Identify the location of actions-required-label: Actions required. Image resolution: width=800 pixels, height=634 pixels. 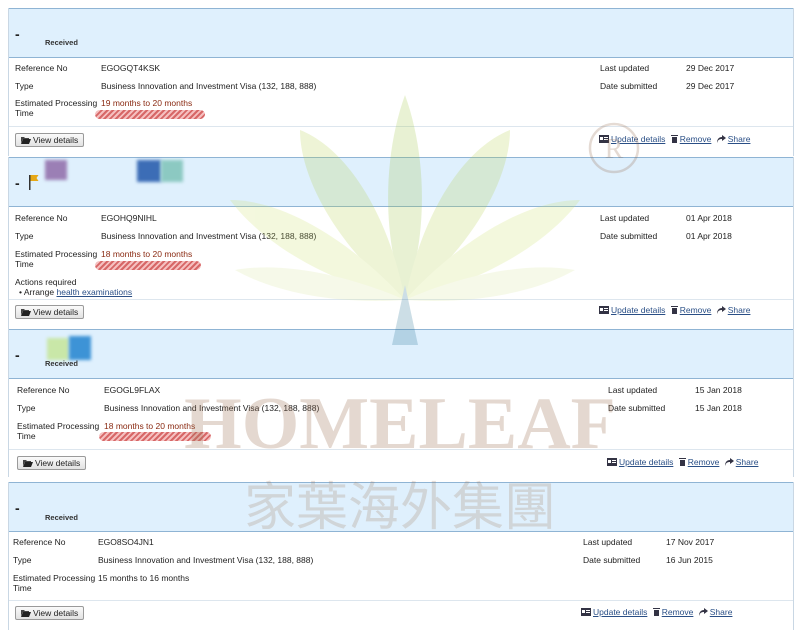
(46, 282).